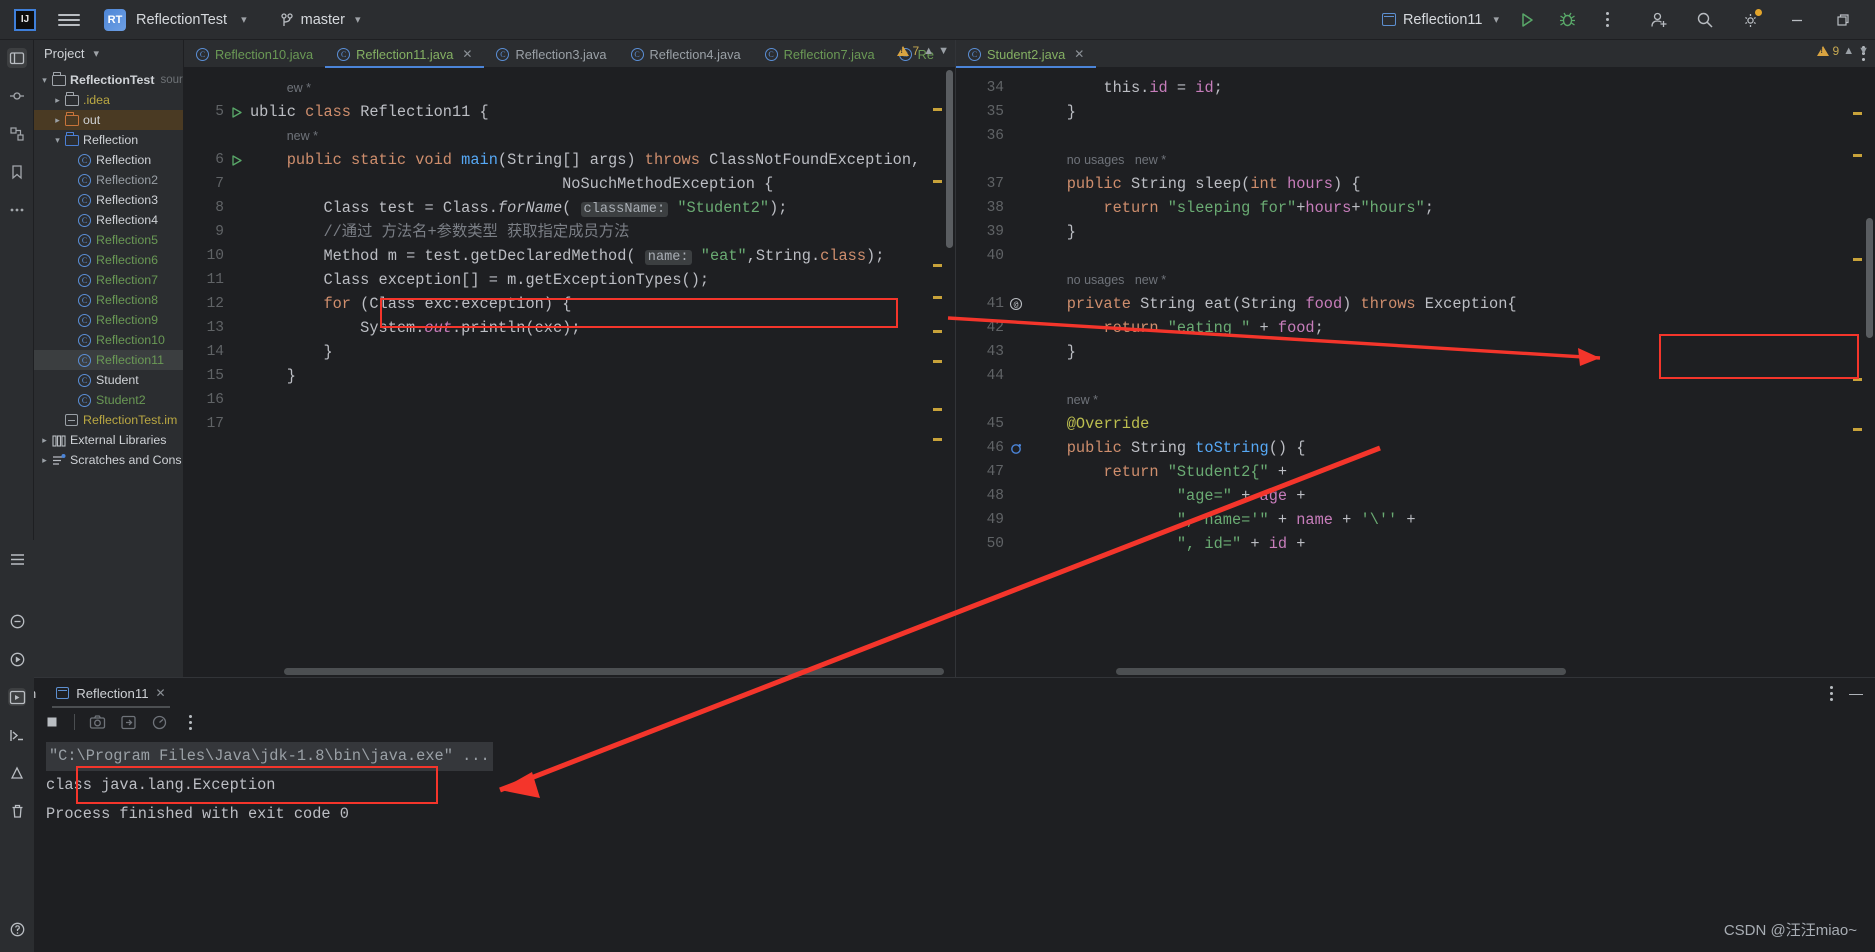  Describe the element at coordinates (108, 360) in the screenshot. I see `tree-item-reflection11: C Reflection11` at that location.